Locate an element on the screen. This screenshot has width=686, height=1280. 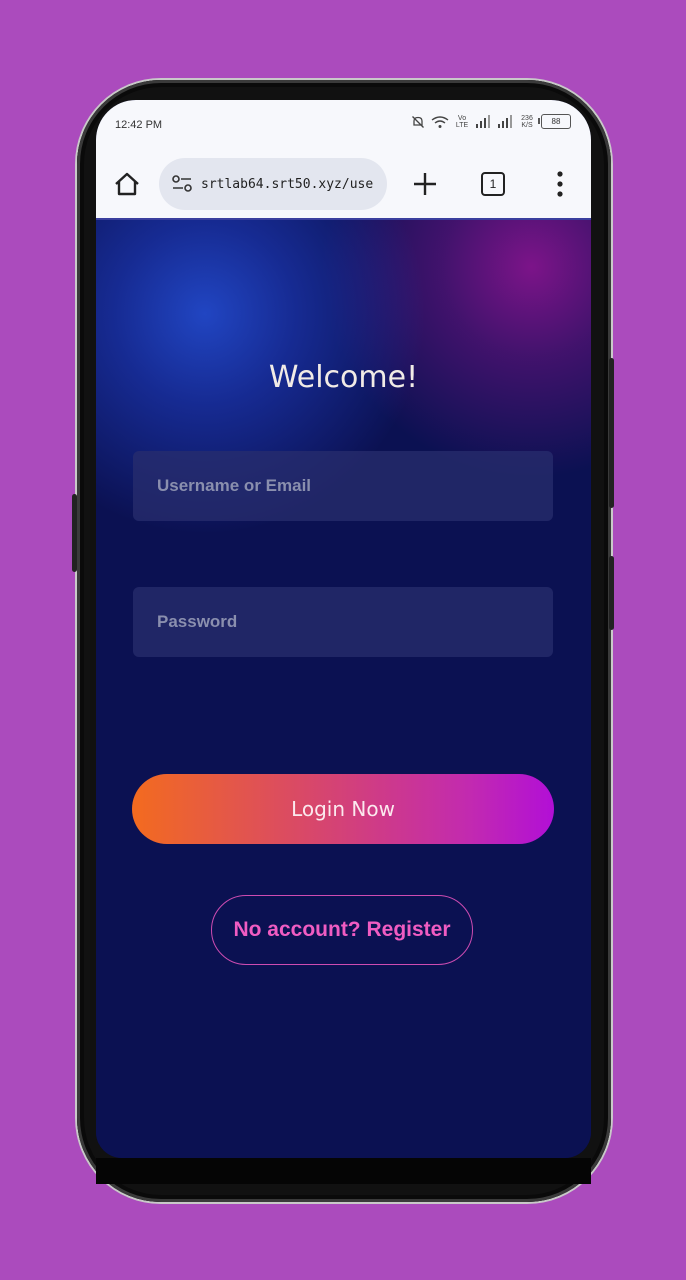
new-tab-plus-icon is located at coordinates (425, 184).